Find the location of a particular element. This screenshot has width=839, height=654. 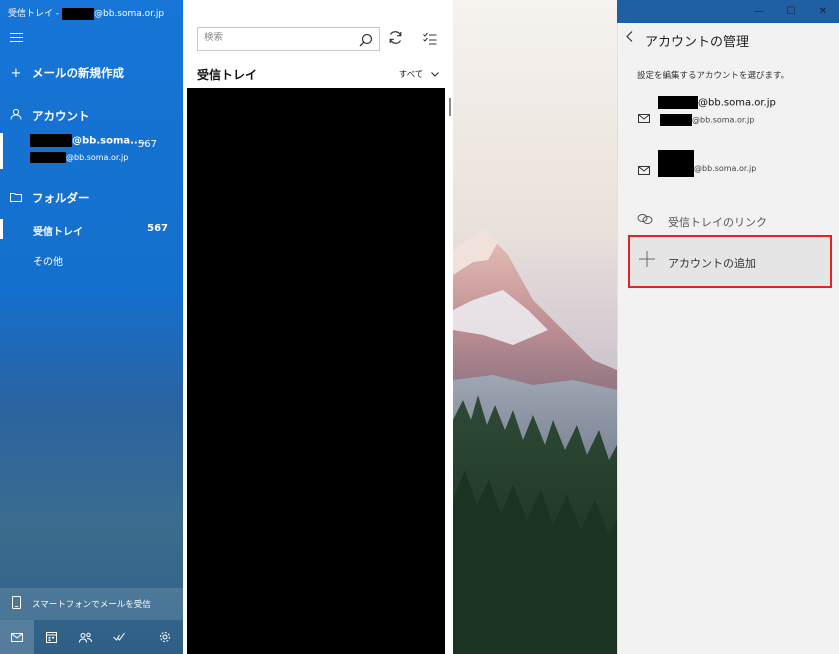

folder-name: その他 is located at coordinates (48, 262).